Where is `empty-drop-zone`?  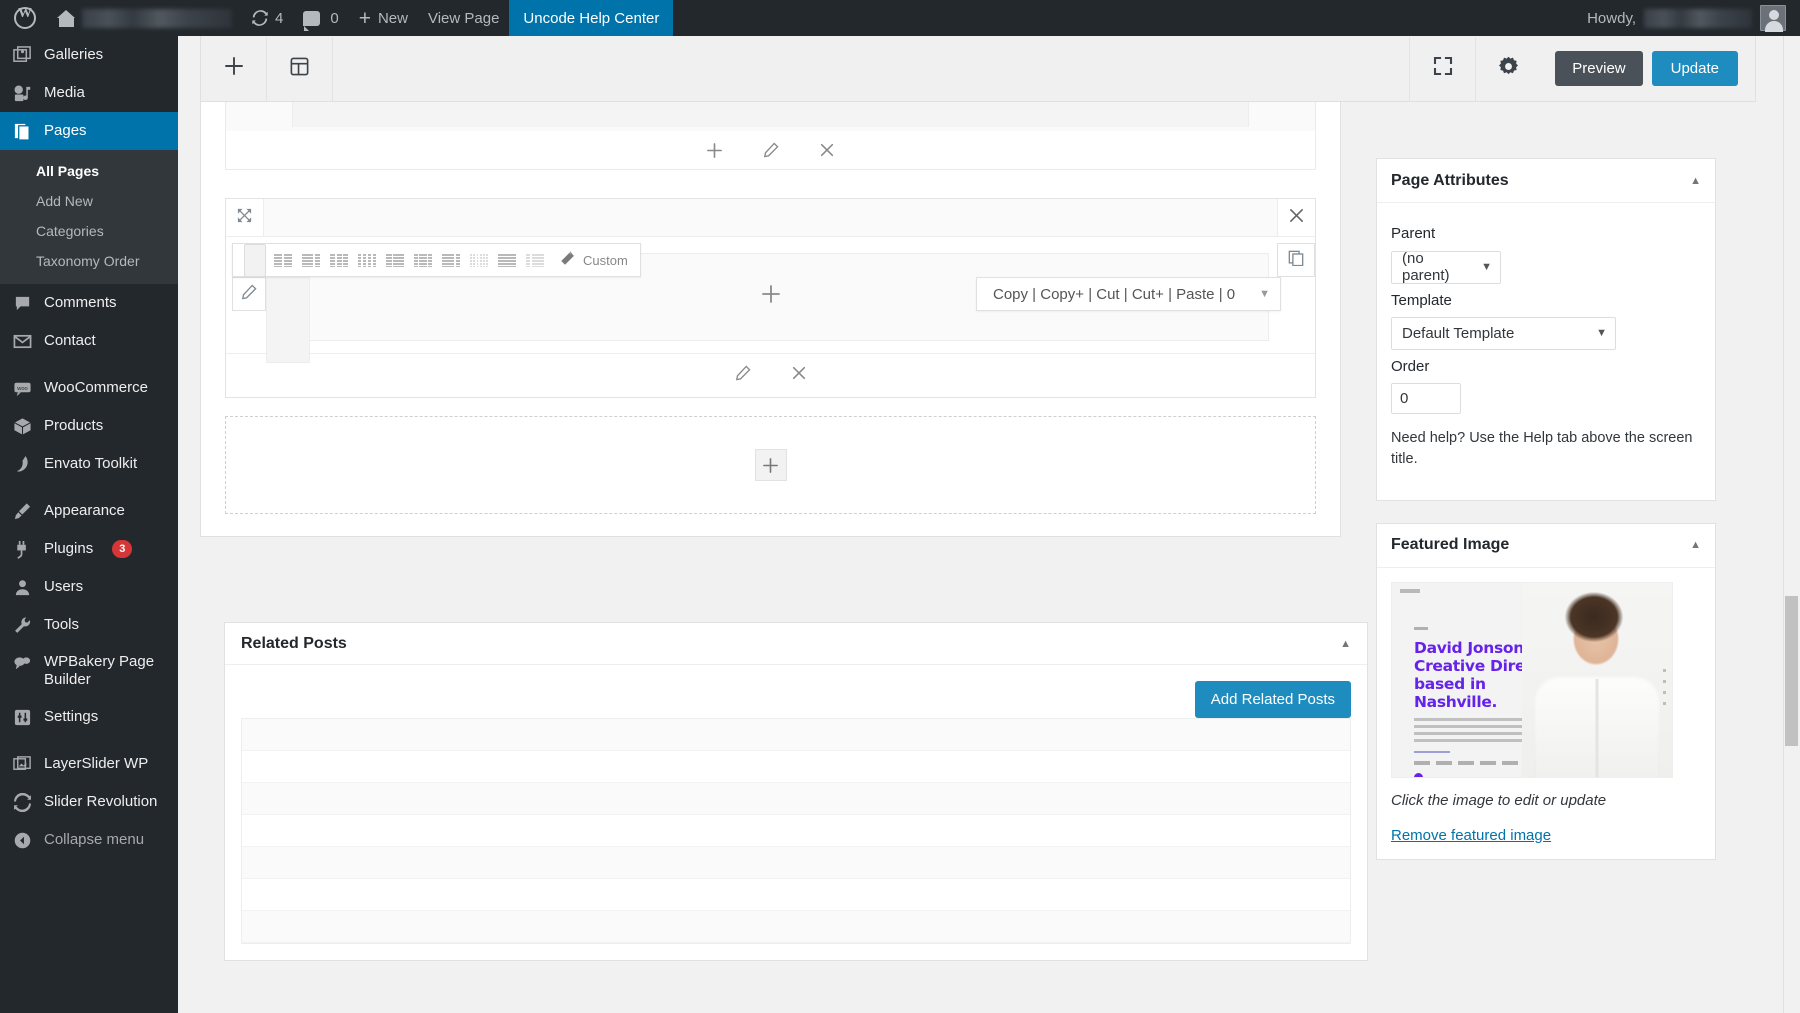 empty-drop-zone is located at coordinates (770, 465).